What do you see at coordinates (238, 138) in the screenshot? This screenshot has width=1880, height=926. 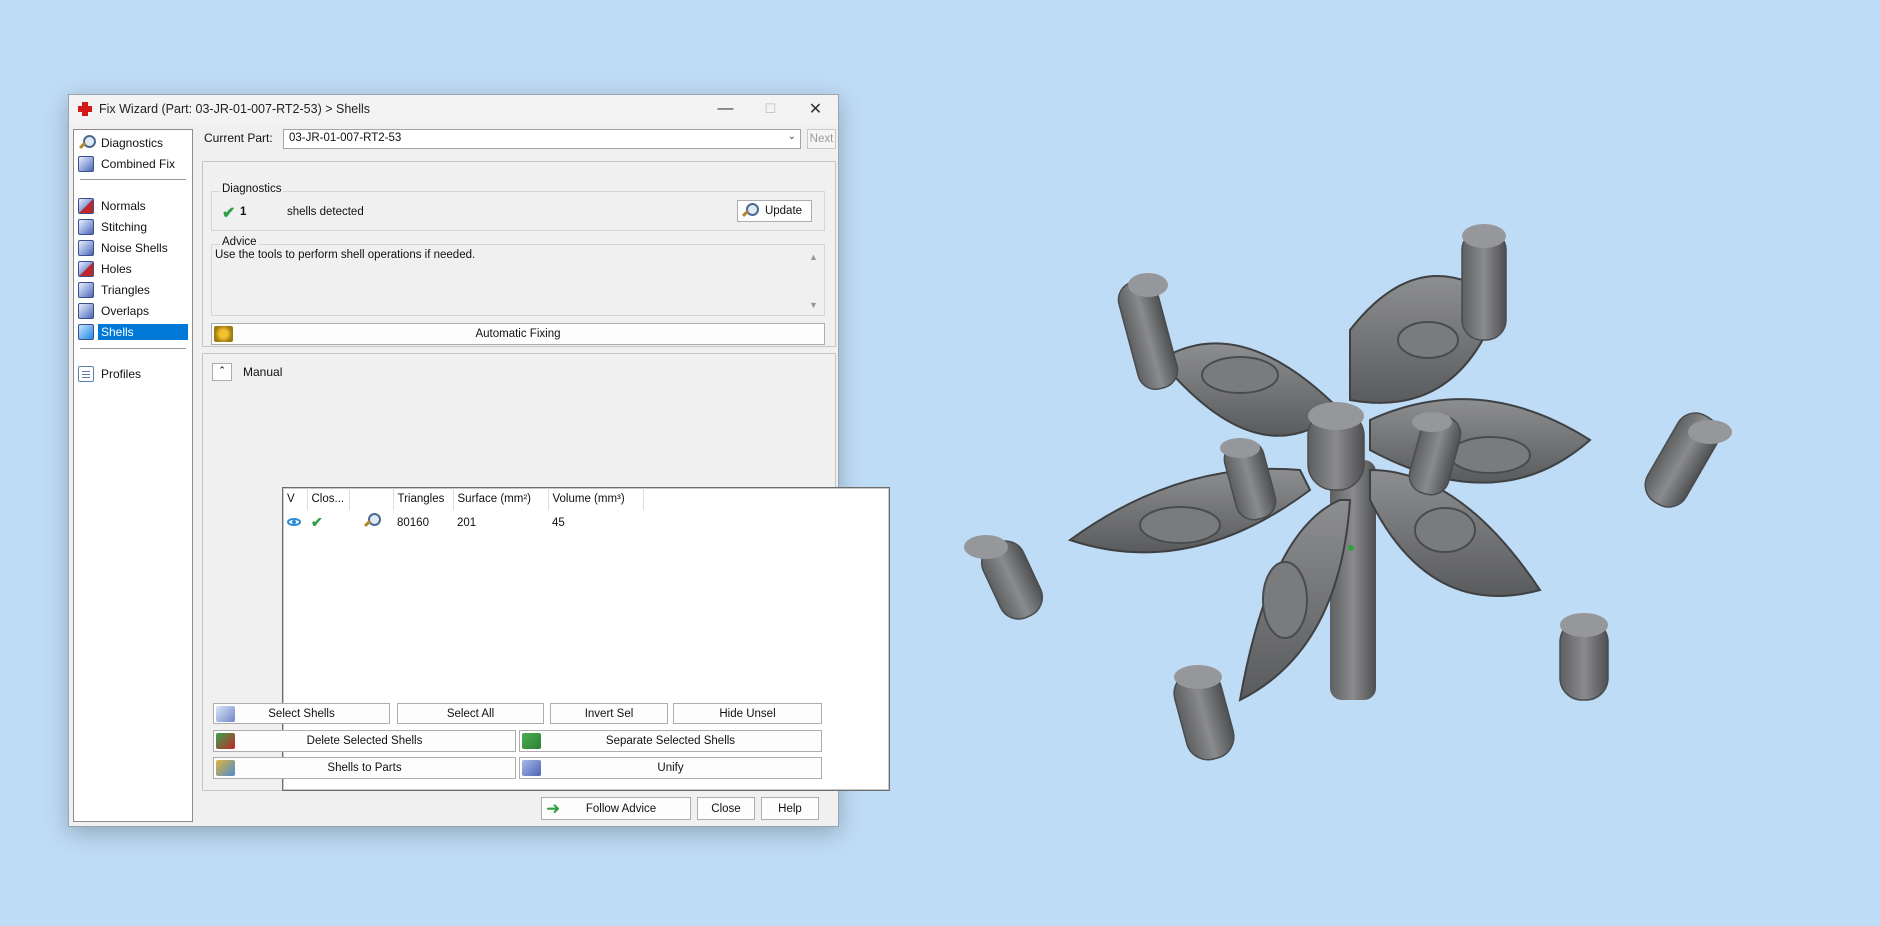 I see `current-part-label: Current Part:` at bounding box center [238, 138].